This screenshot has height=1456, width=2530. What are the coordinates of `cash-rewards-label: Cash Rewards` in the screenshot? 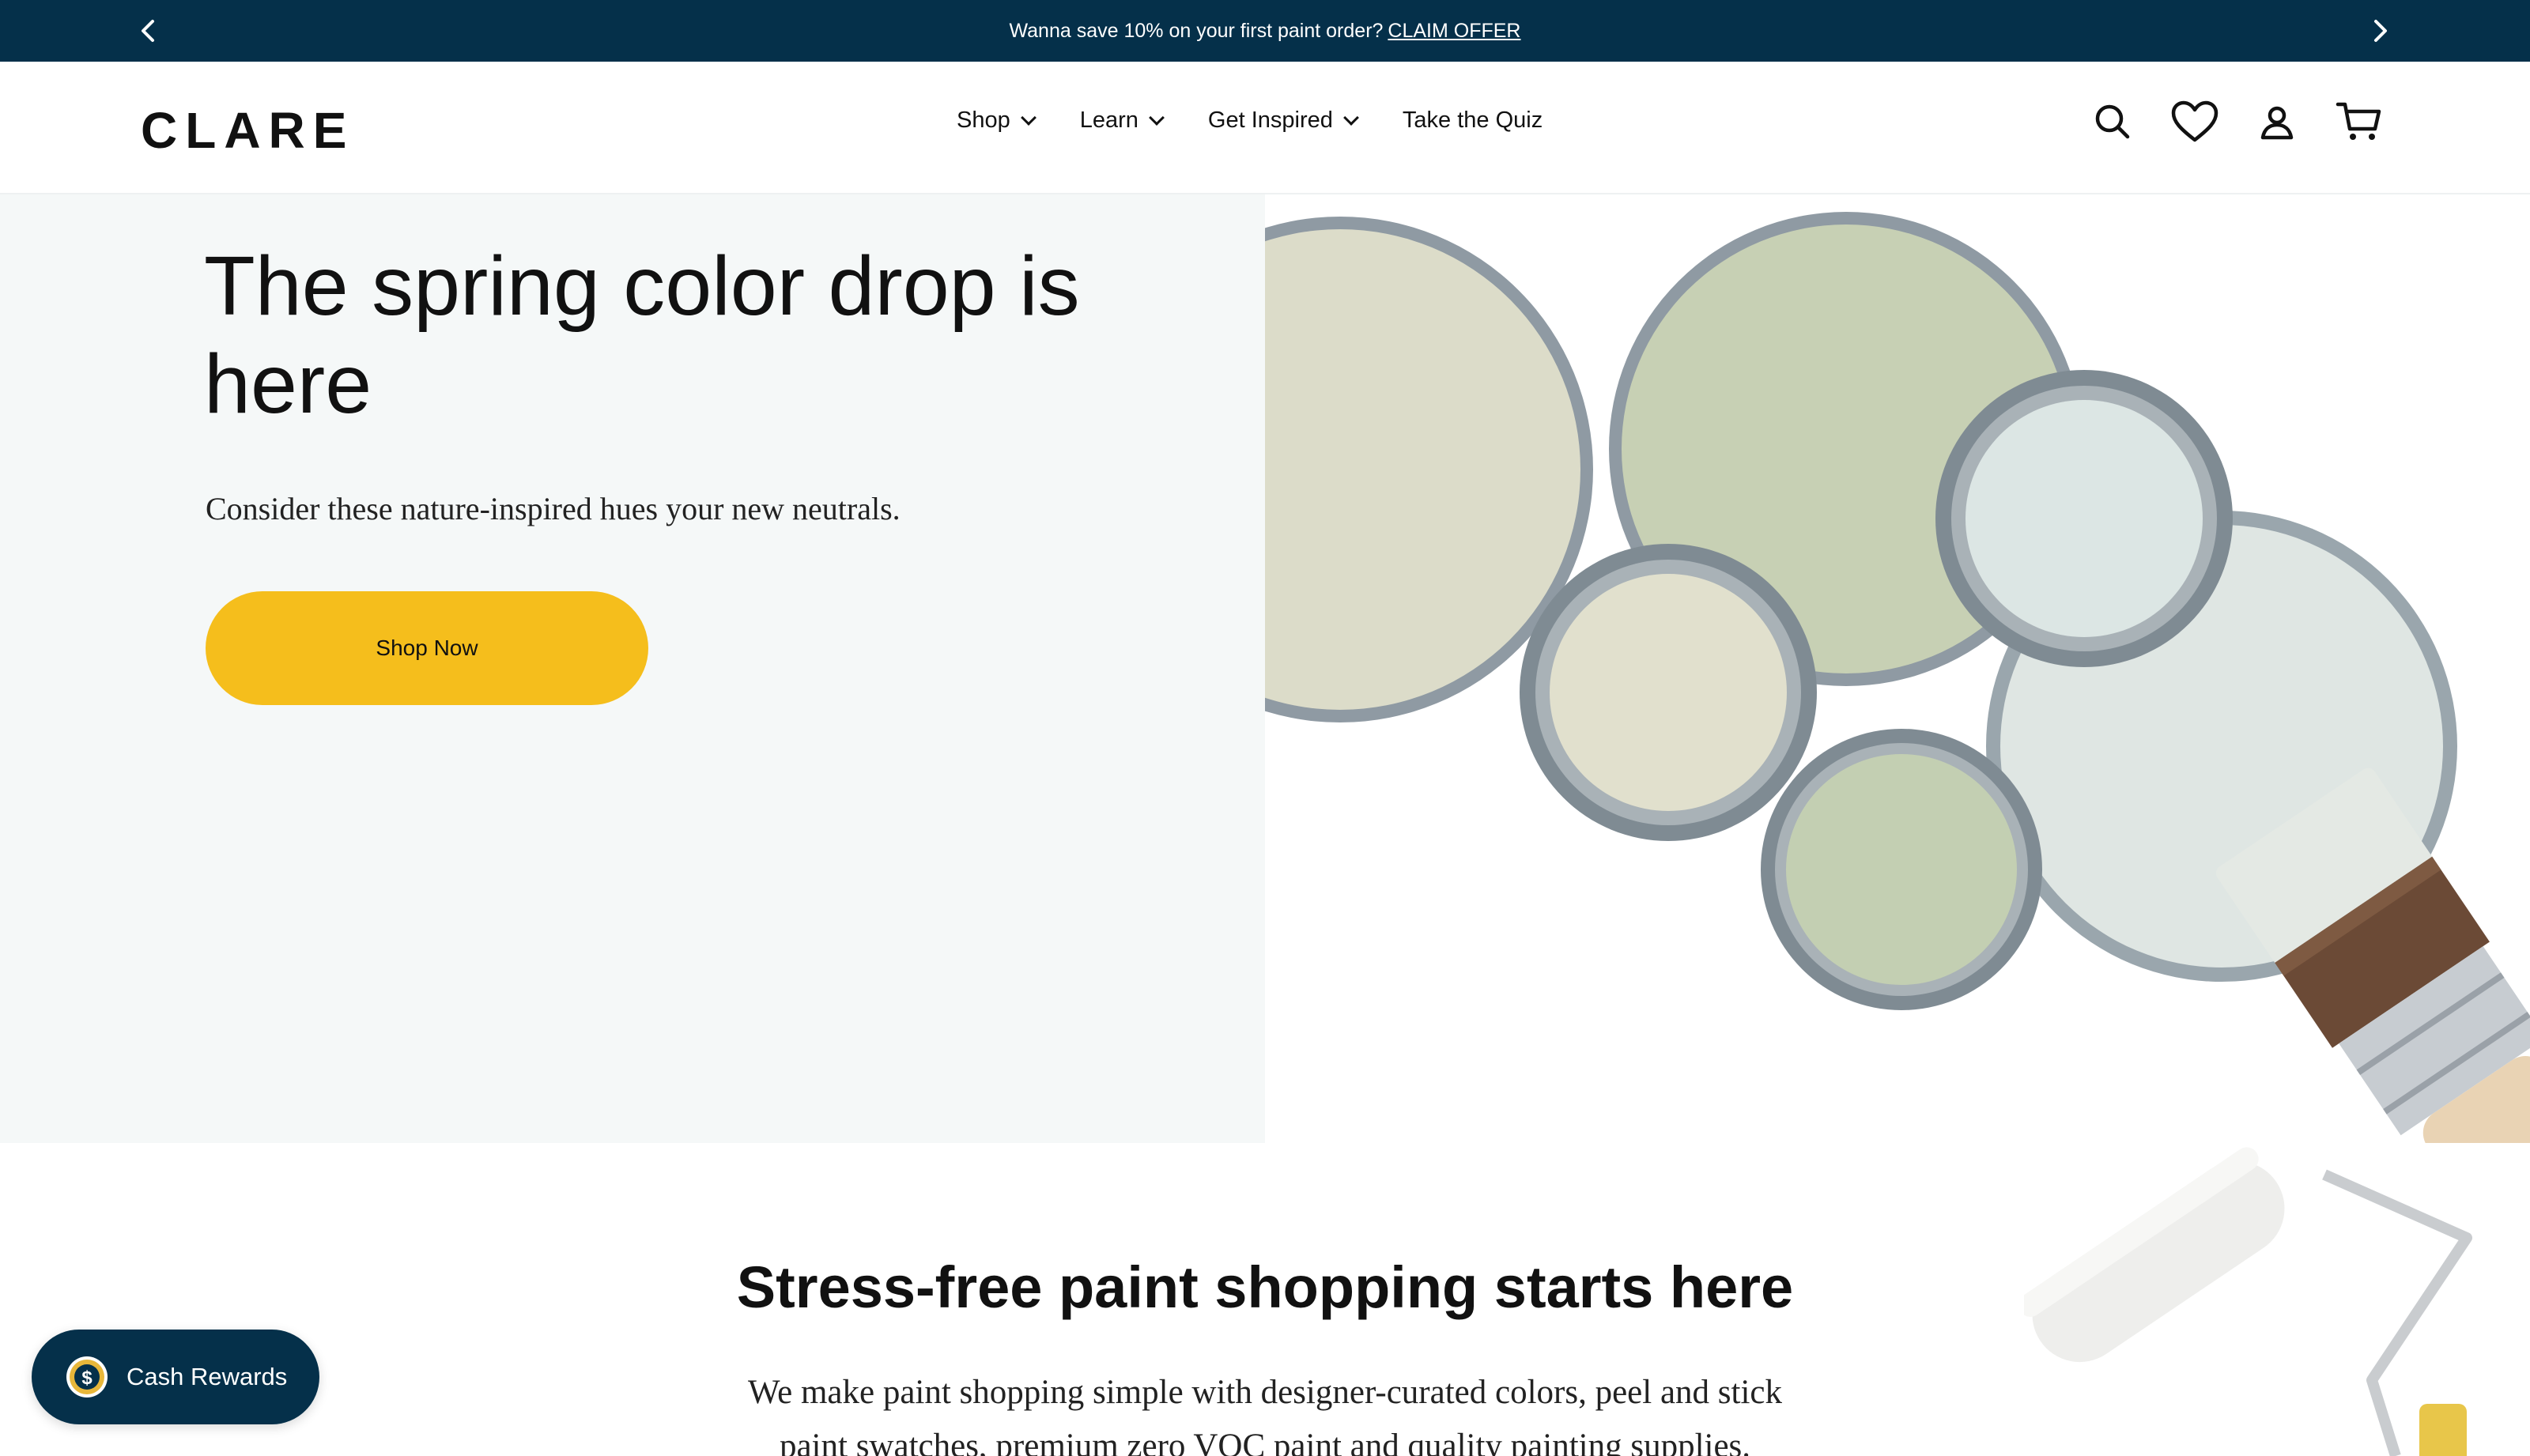 It's located at (207, 1376).